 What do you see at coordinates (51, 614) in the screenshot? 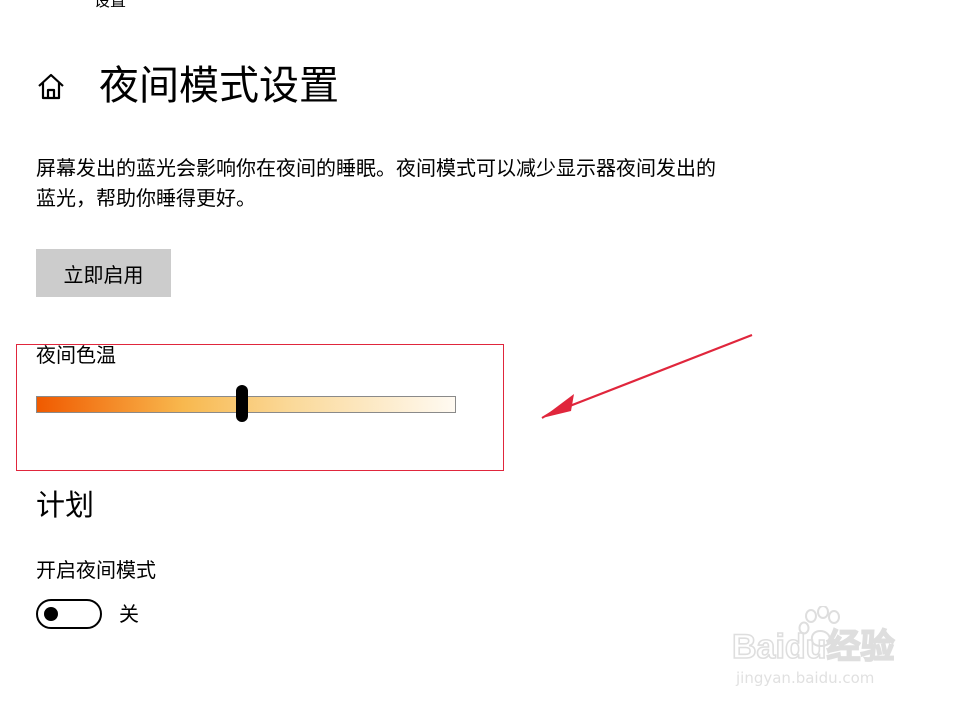
I see `toggle-knob` at bounding box center [51, 614].